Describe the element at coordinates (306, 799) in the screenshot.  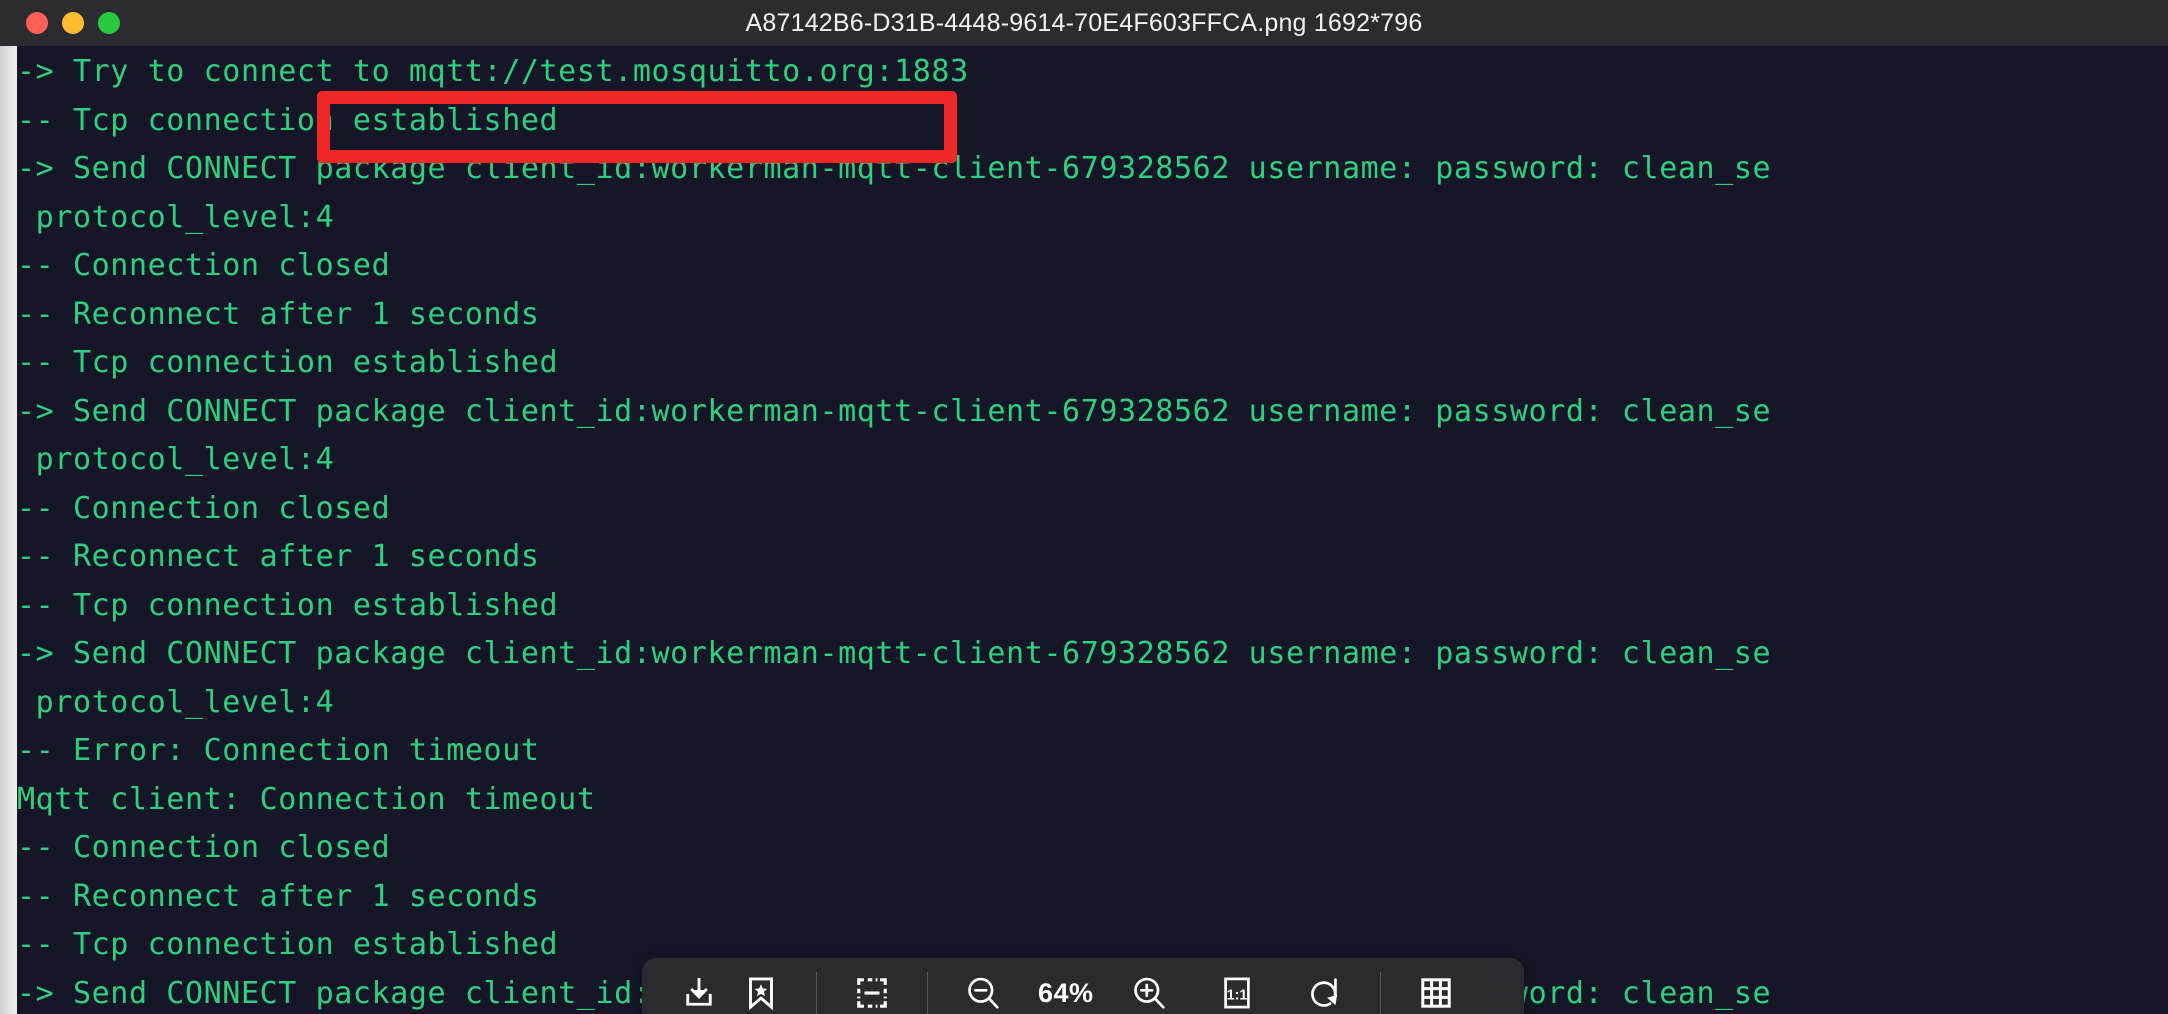
I see `terminal-line: Mqtt client: Connection timeout` at that location.